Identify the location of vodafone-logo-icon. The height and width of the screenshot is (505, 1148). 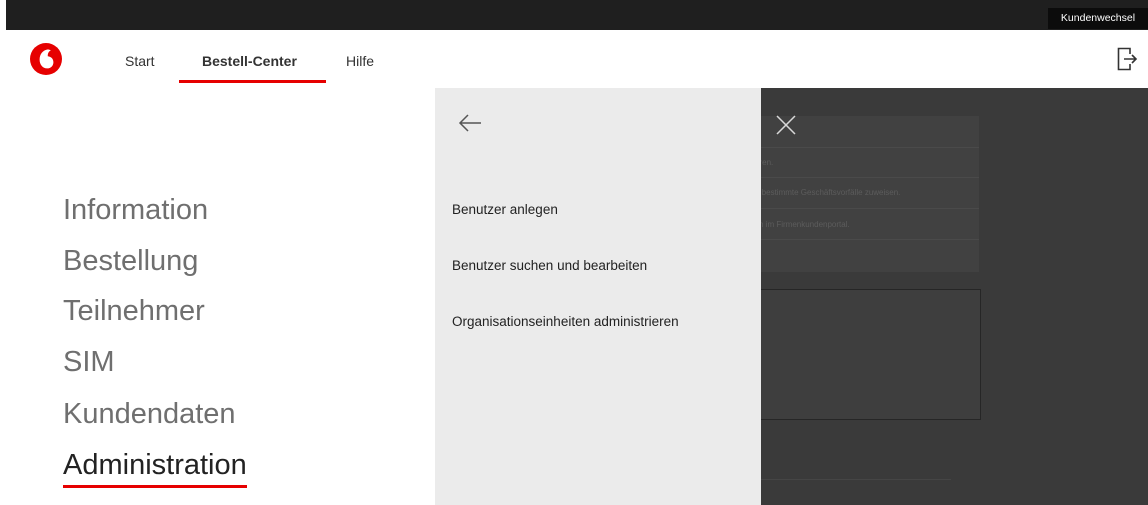
(46, 59).